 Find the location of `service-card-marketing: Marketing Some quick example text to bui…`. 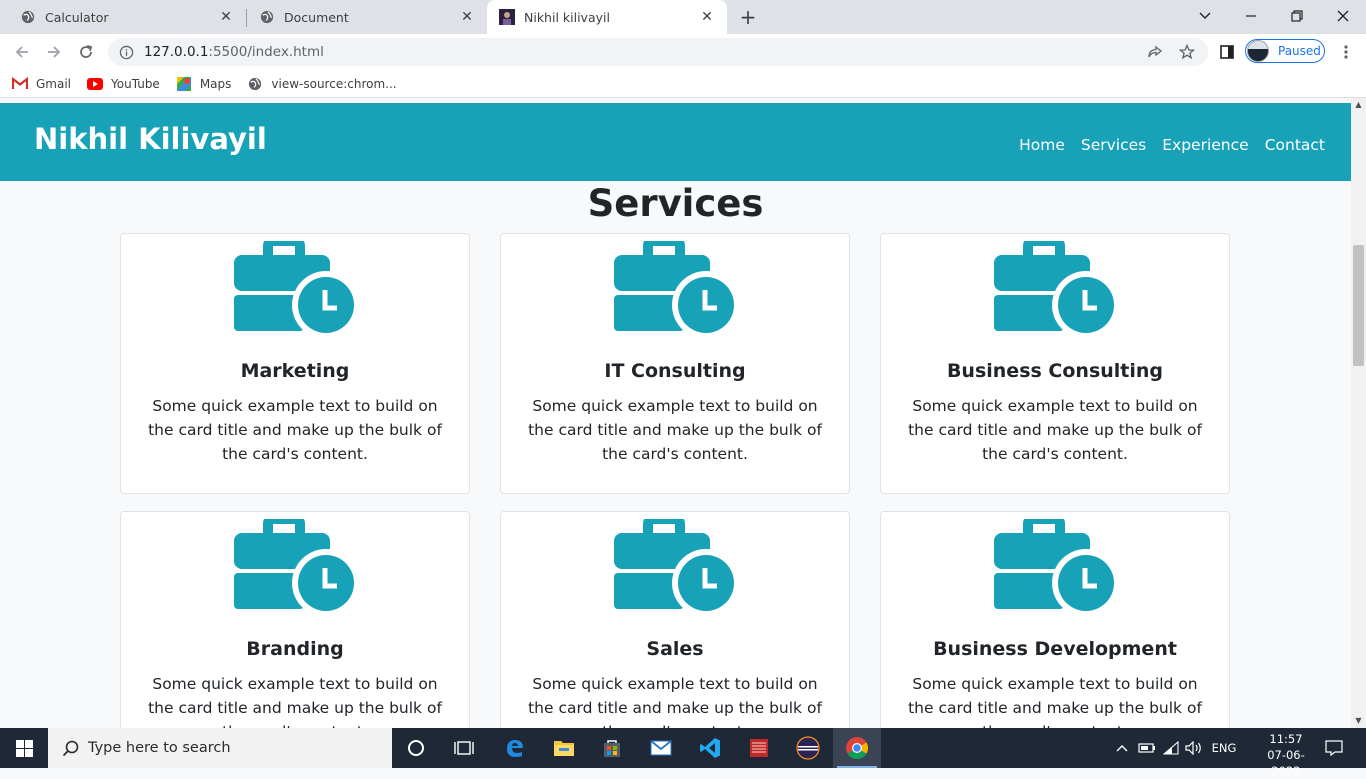

service-card-marketing: Marketing Some quick example text to bui… is located at coordinates (295, 363).